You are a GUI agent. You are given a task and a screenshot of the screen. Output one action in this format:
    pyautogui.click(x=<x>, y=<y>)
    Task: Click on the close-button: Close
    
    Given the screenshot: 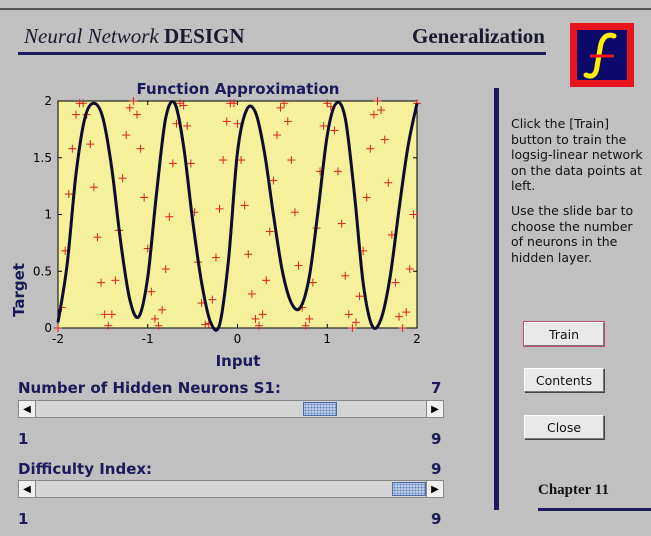 What is the action you would take?
    pyautogui.click(x=564, y=427)
    